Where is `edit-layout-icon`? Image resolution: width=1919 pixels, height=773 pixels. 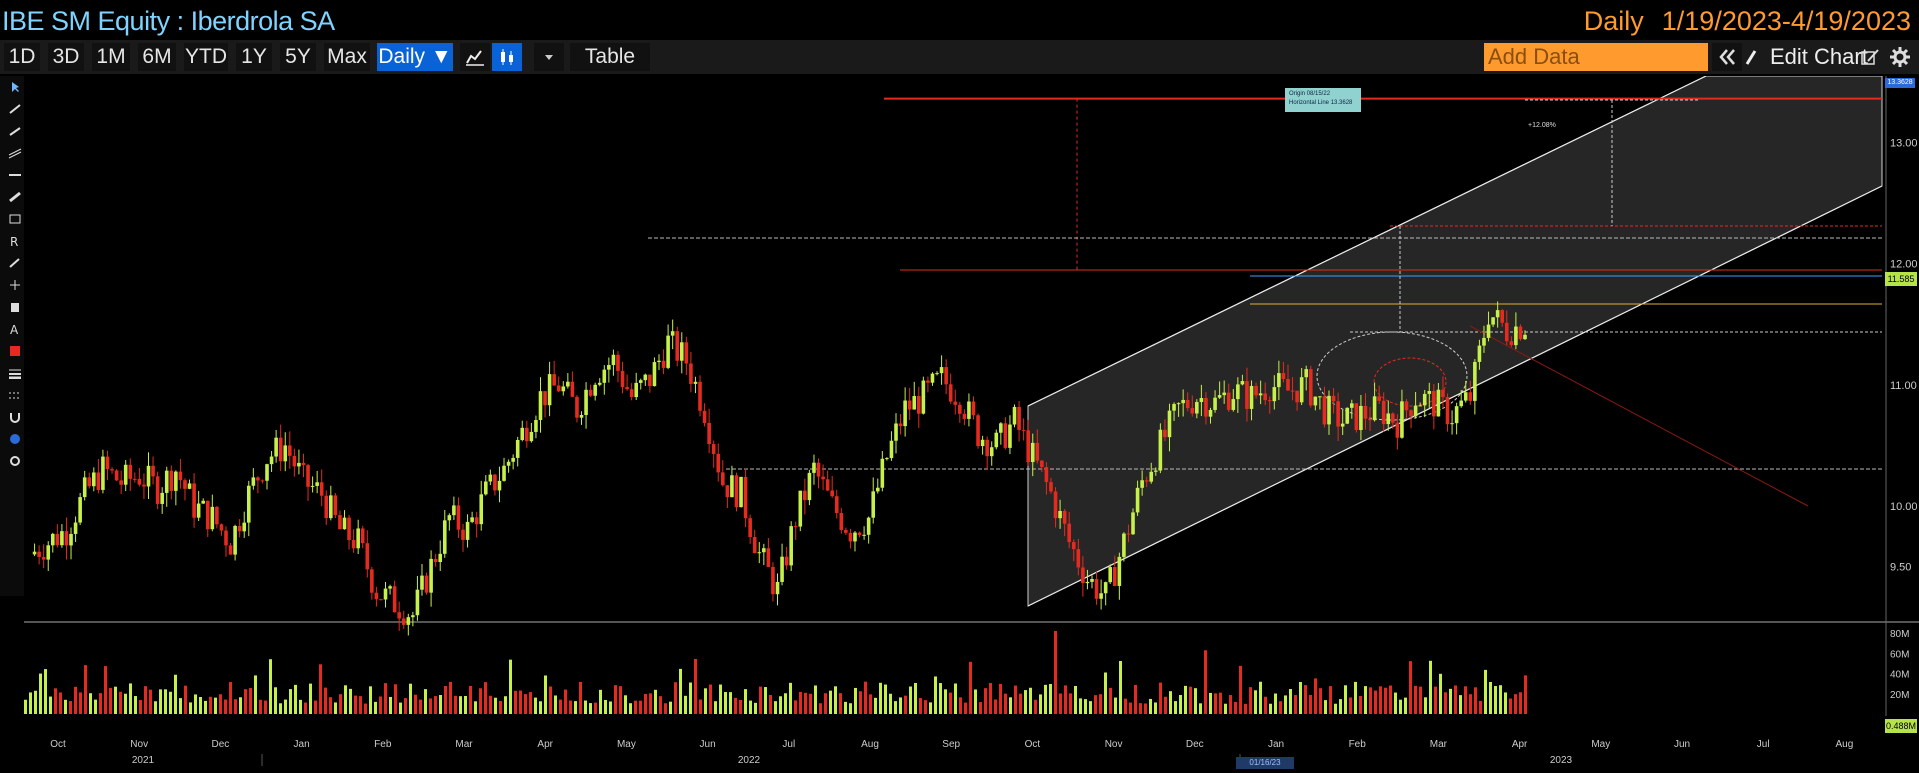 edit-layout-icon is located at coordinates (1870, 57).